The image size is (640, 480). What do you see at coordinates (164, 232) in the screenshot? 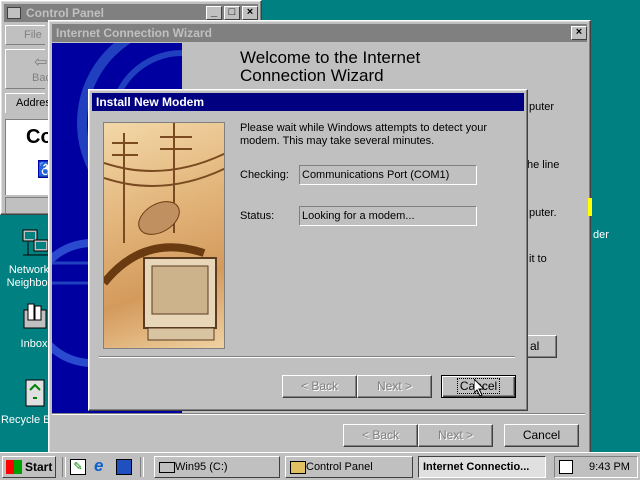
I see `telephone-poles-and-monitor-illustration` at bounding box center [164, 232].